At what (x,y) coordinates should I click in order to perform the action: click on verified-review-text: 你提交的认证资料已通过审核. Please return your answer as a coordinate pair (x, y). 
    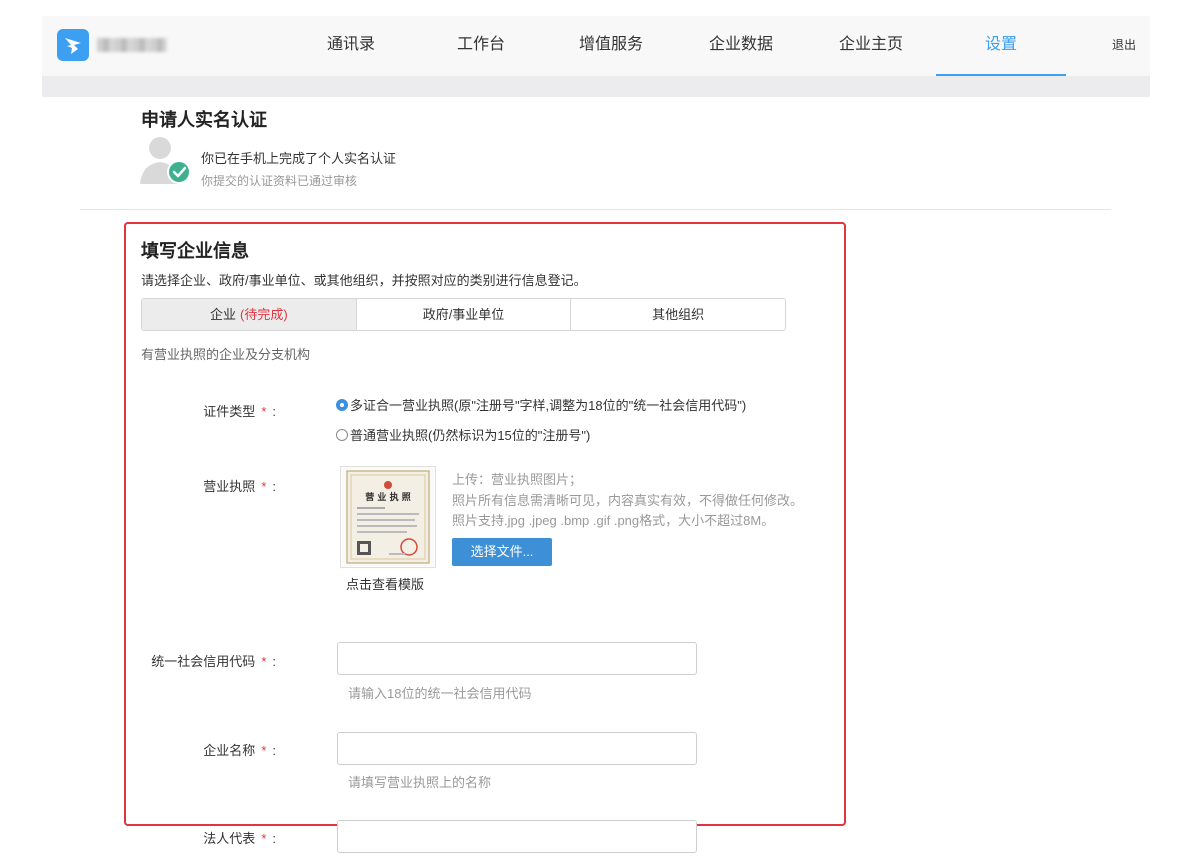
    Looking at the image, I should click on (279, 181).